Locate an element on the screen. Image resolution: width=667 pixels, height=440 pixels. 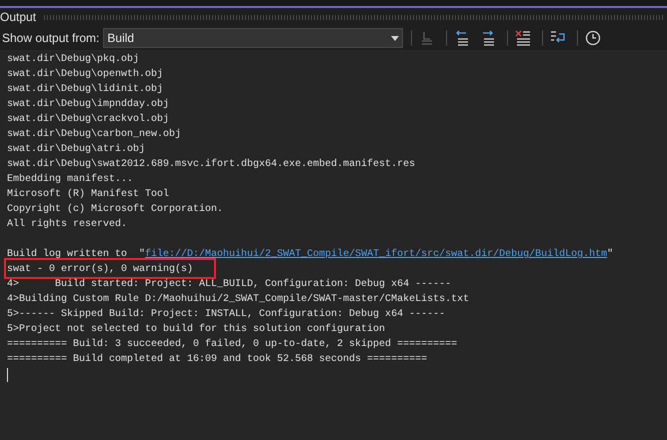
output-line: Microsoft (R) Manifest Tool is located at coordinates (88, 195).